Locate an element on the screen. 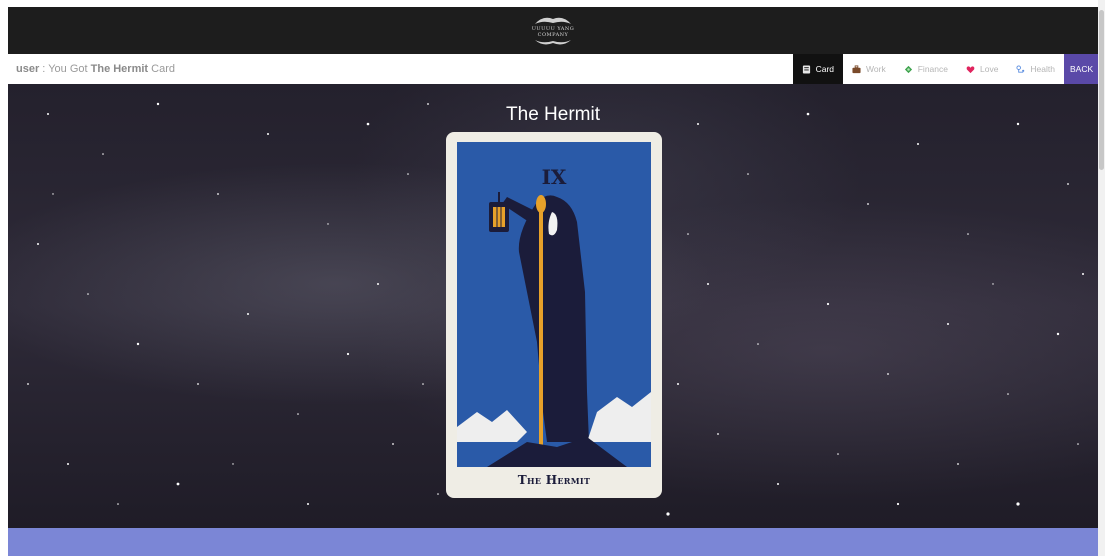 The width and height of the screenshot is (1105, 556). user-name: user is located at coordinates (28, 69).